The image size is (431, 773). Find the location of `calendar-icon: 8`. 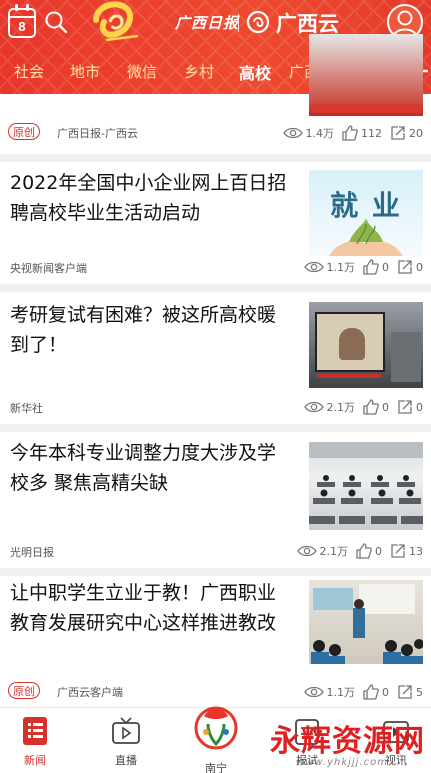

calendar-icon: 8 is located at coordinates (22, 21).